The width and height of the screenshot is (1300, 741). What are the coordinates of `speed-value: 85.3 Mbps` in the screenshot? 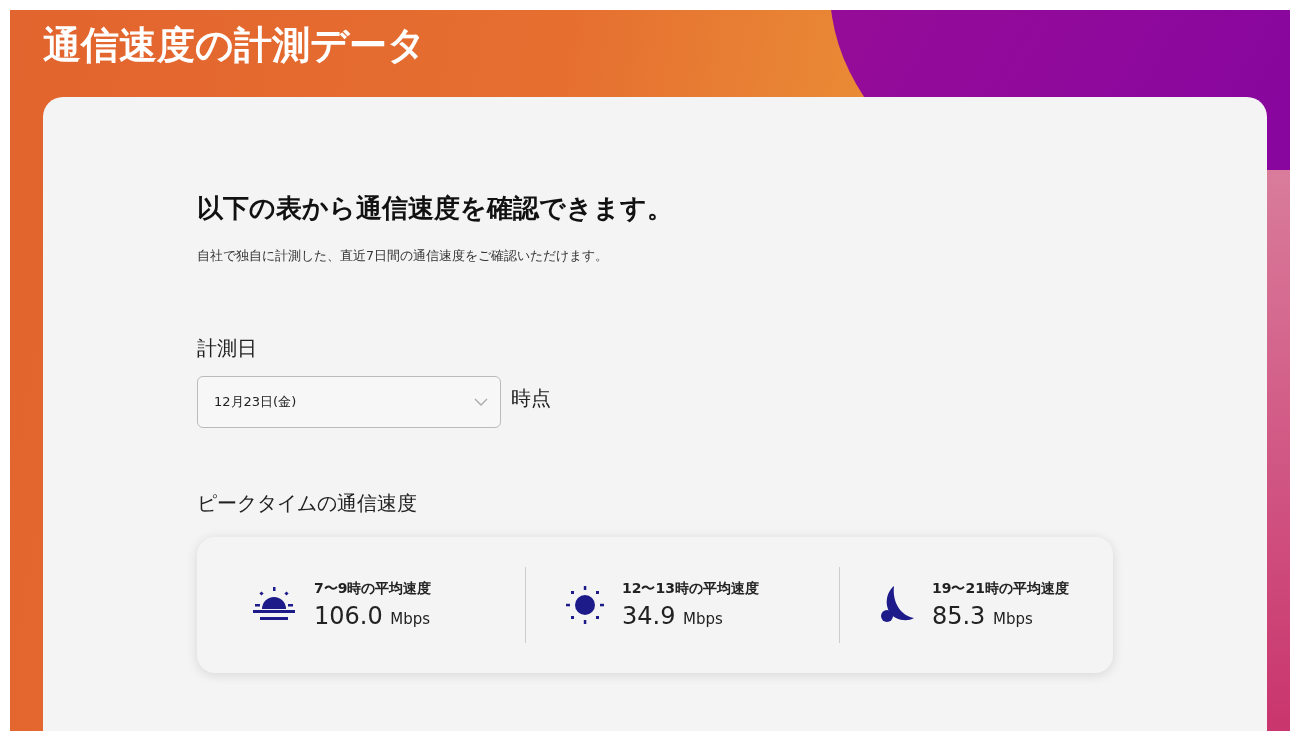 It's located at (982, 616).